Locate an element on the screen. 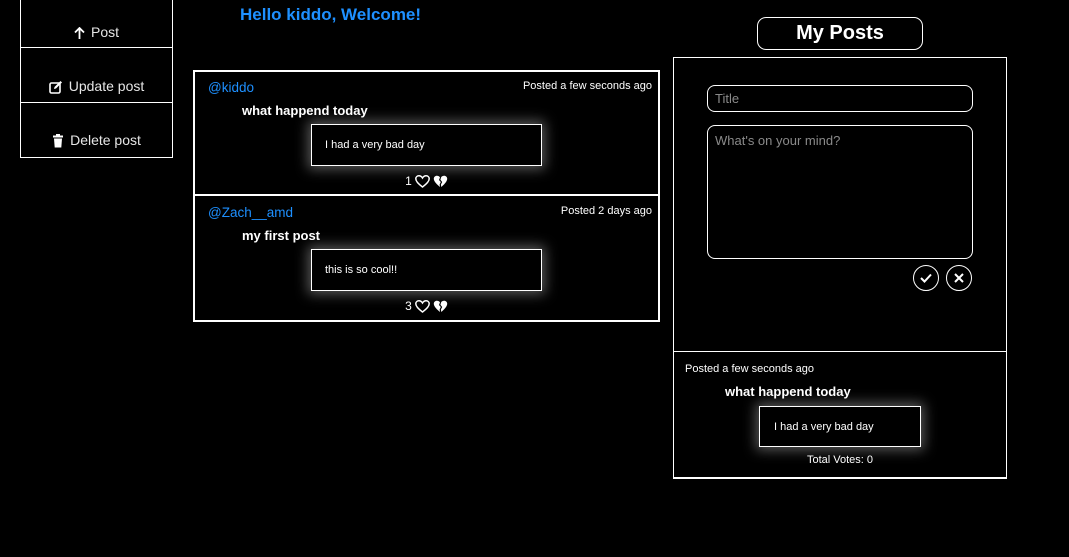 This screenshot has width=1069, height=557. post-timestamp: Posted 2 days ago is located at coordinates (606, 211).